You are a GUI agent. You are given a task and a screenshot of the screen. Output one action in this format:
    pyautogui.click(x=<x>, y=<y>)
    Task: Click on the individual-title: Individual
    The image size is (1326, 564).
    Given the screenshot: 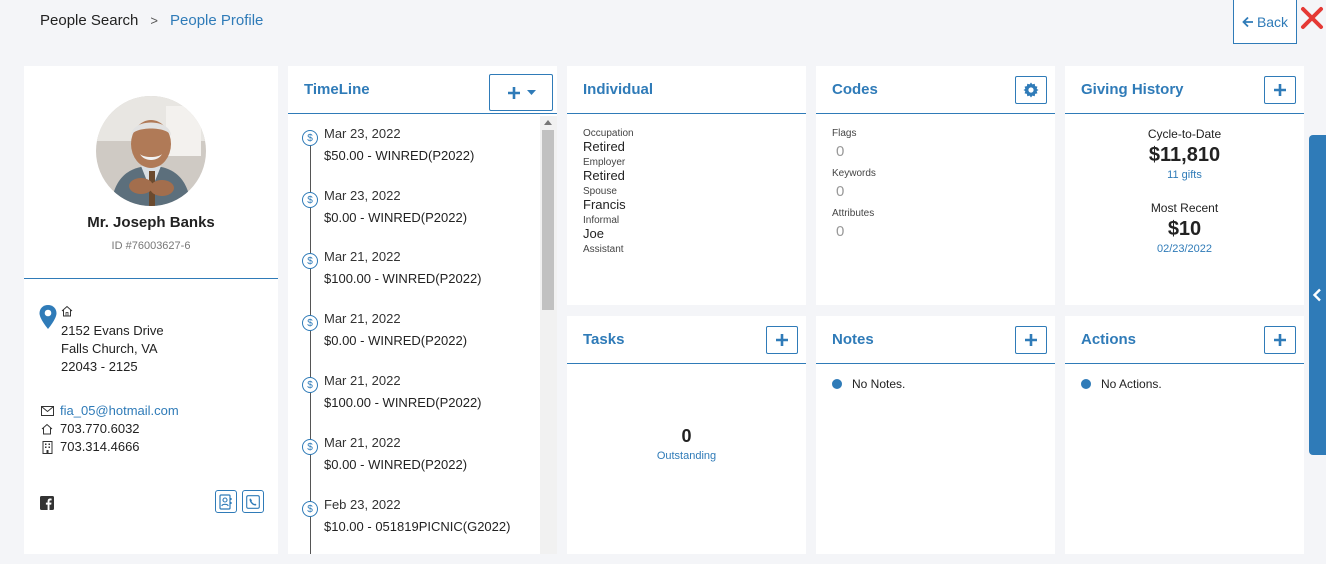 What is the action you would take?
    pyautogui.click(x=618, y=89)
    